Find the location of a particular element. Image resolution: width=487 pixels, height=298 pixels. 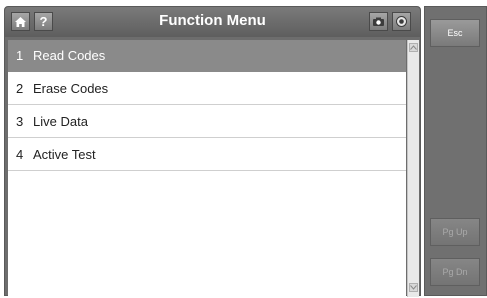

camera-icon is located at coordinates (378, 21).